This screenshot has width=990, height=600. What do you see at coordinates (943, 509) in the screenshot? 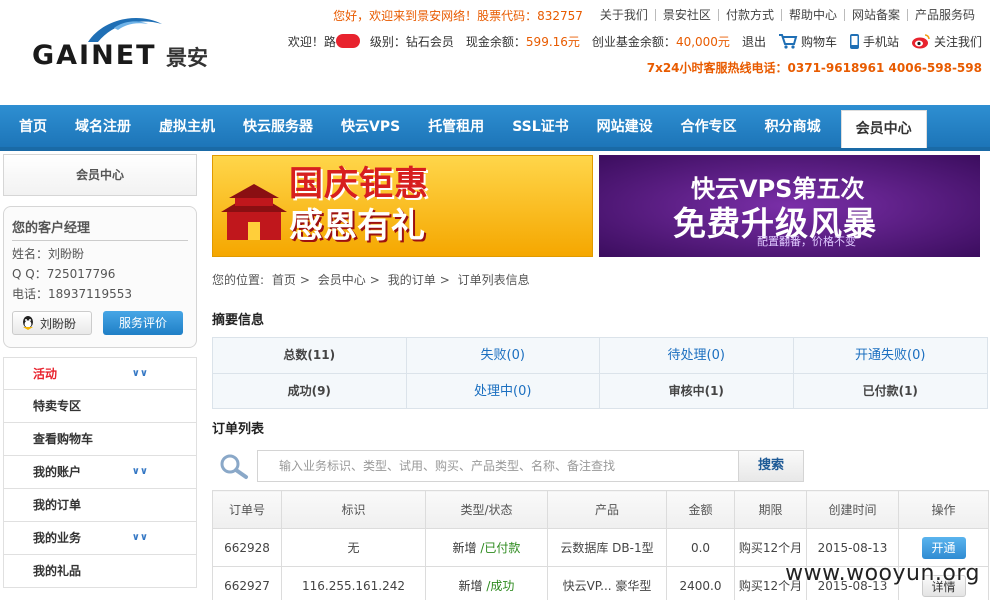
I see `col-action: 操作` at bounding box center [943, 509].